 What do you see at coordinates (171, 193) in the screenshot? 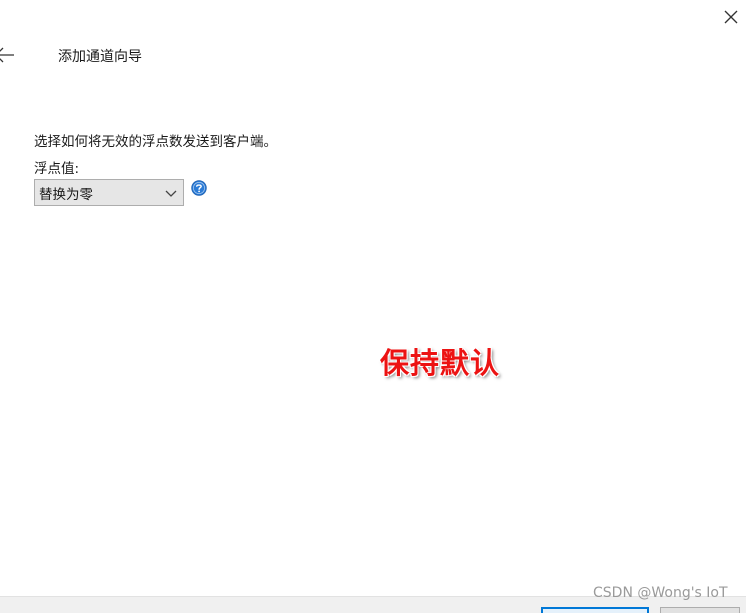
I see `chevron-down-icon` at bounding box center [171, 193].